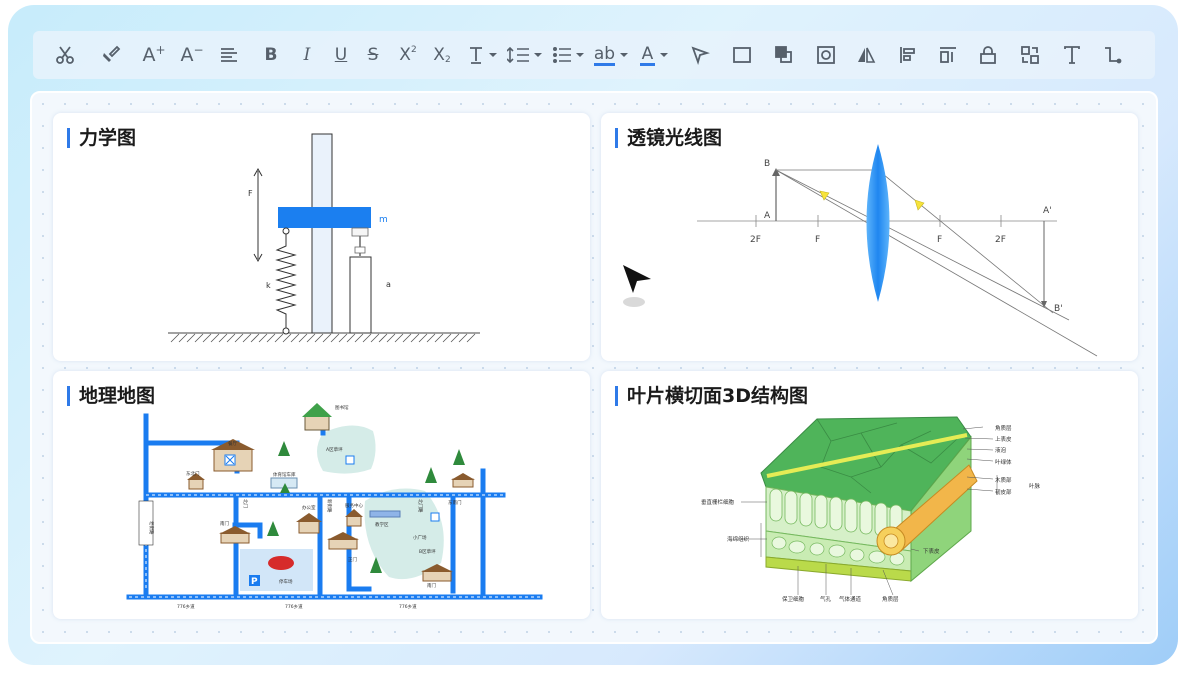 Image resolution: width=1186 pixels, height=675 pixels. What do you see at coordinates (1058, 309) in the screenshot?
I see `label-b-prime: B'` at bounding box center [1058, 309].